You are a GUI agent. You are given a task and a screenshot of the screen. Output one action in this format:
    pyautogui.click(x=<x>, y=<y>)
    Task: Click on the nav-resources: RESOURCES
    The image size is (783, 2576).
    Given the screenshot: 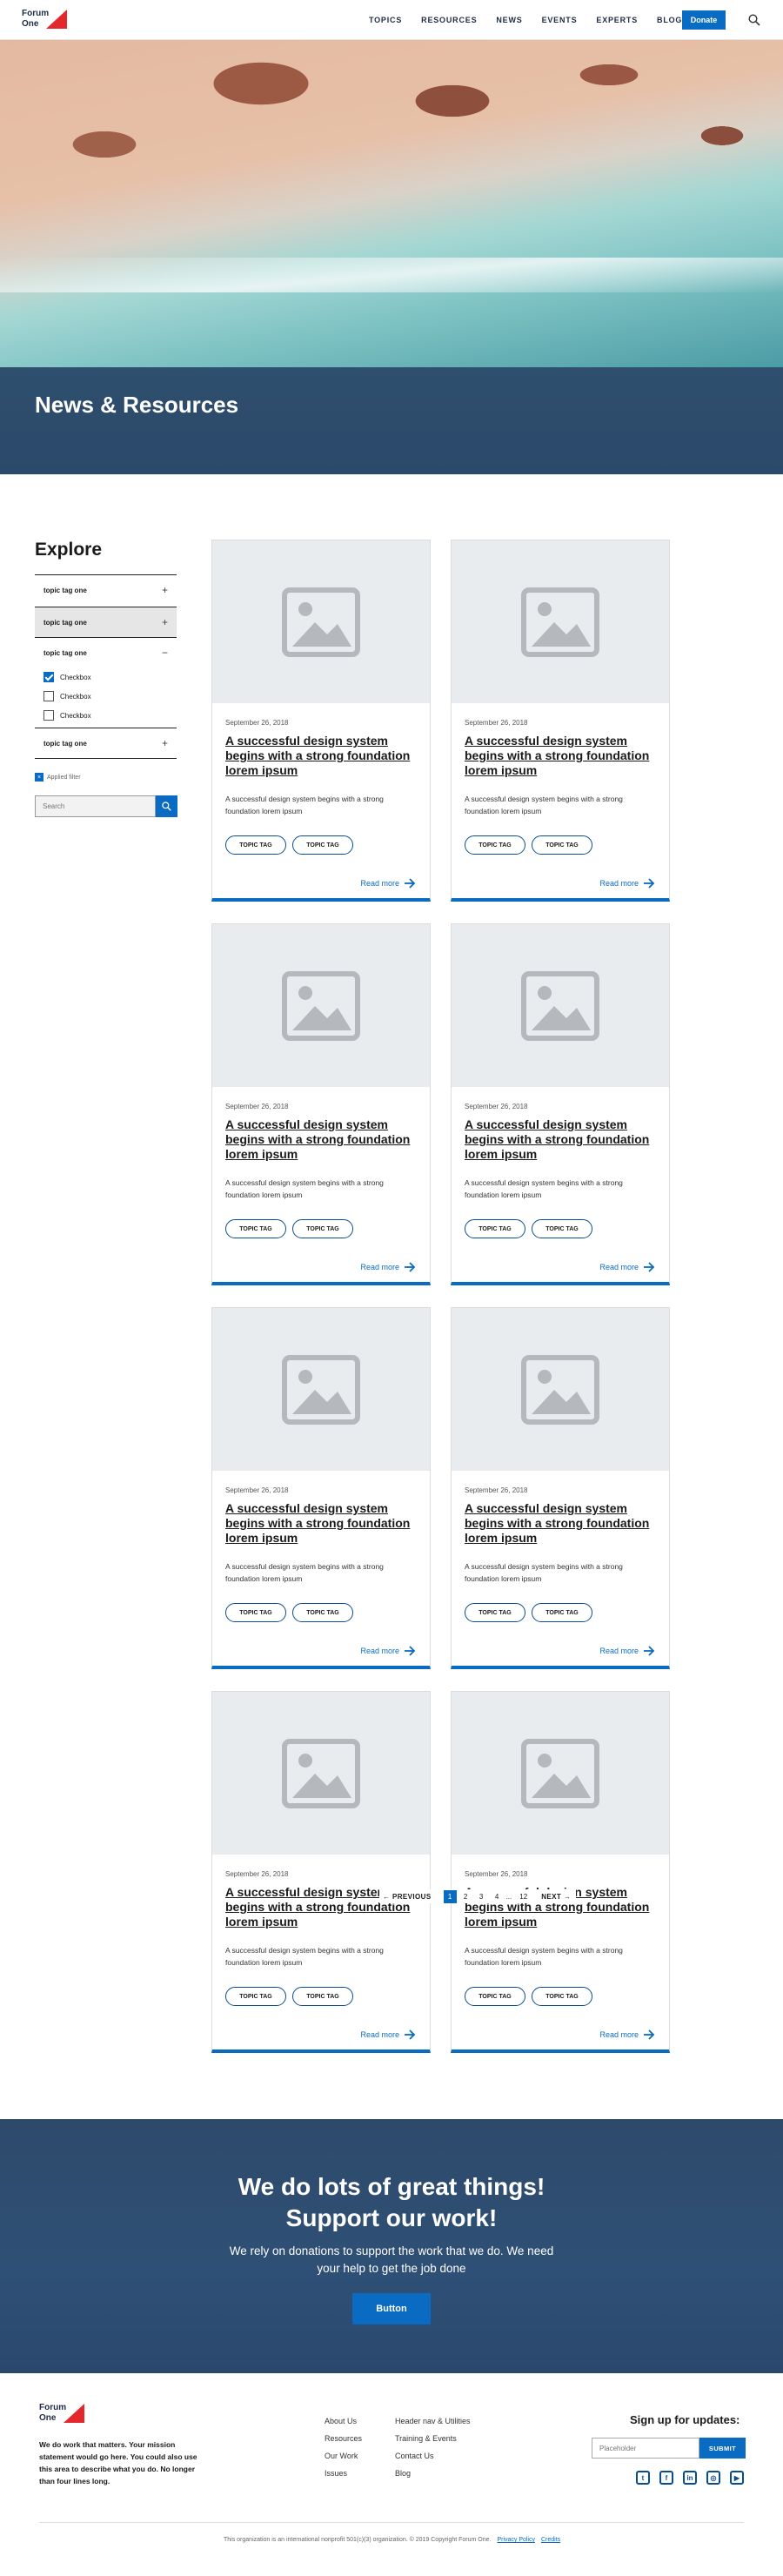 What is the action you would take?
    pyautogui.click(x=449, y=20)
    